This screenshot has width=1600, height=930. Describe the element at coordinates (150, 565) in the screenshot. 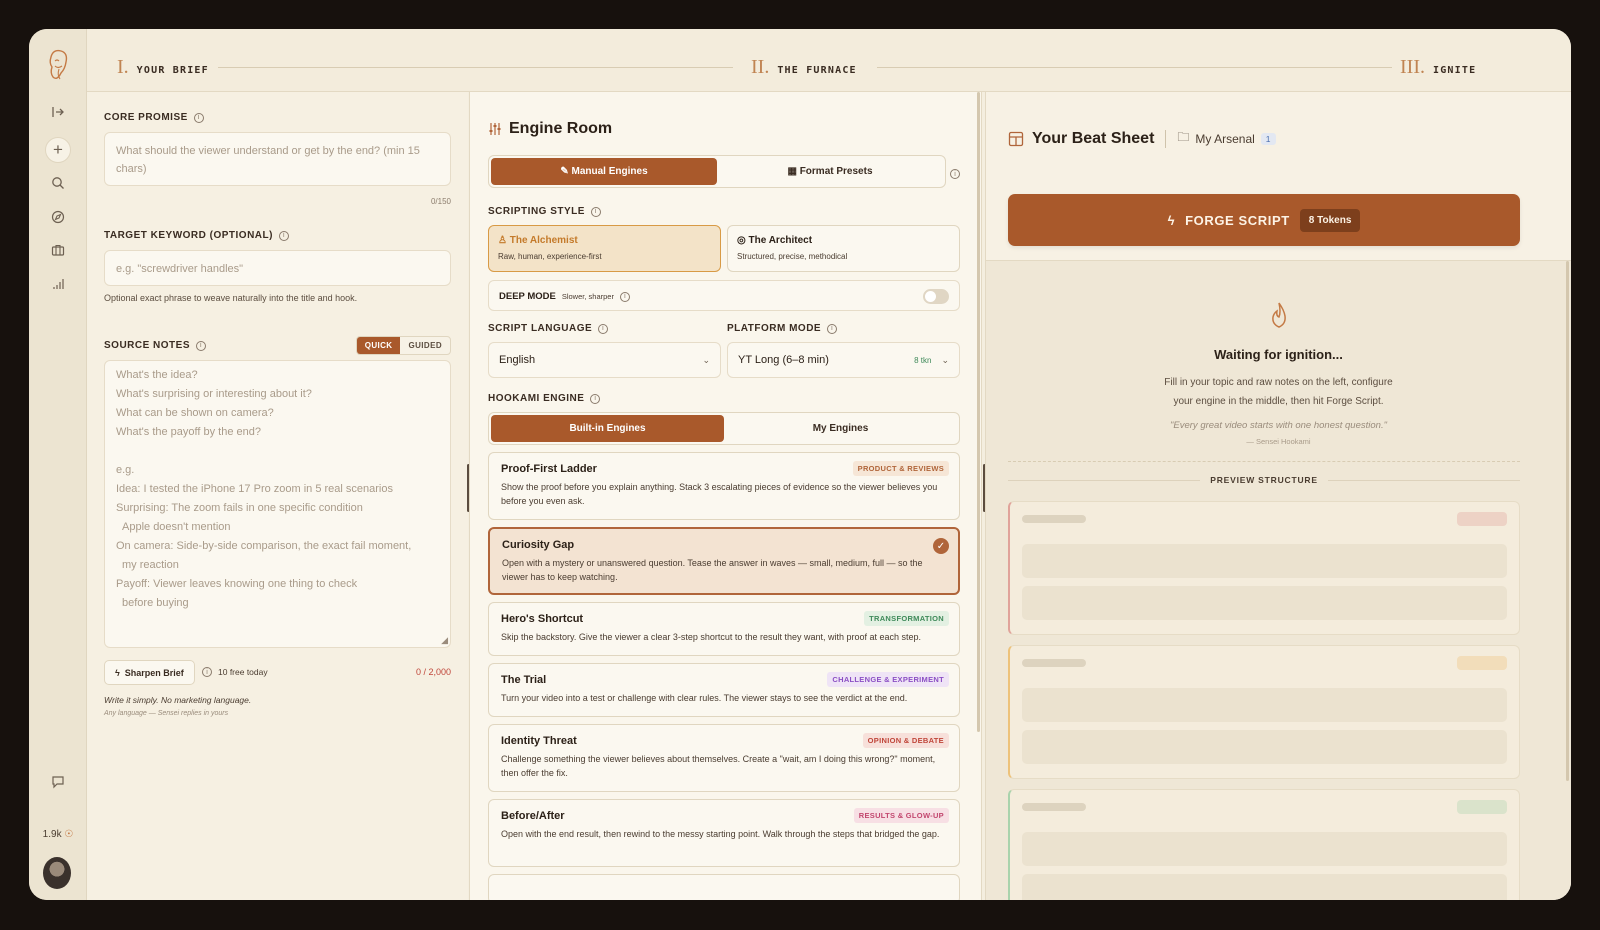

I see `notes-placeholder-line: my reaction` at that location.